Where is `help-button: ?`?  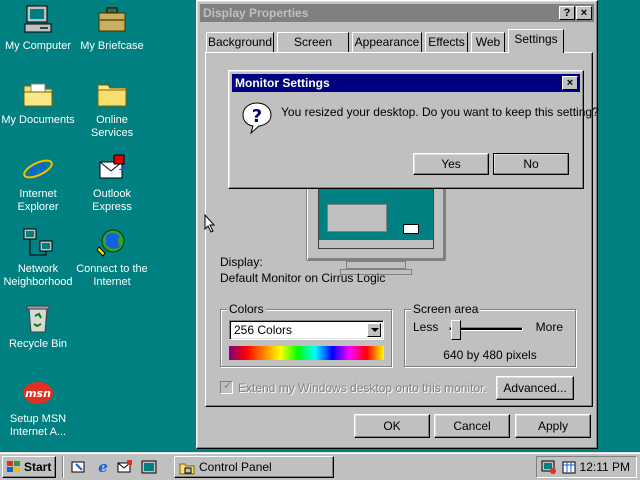 help-button: ? is located at coordinates (567, 13).